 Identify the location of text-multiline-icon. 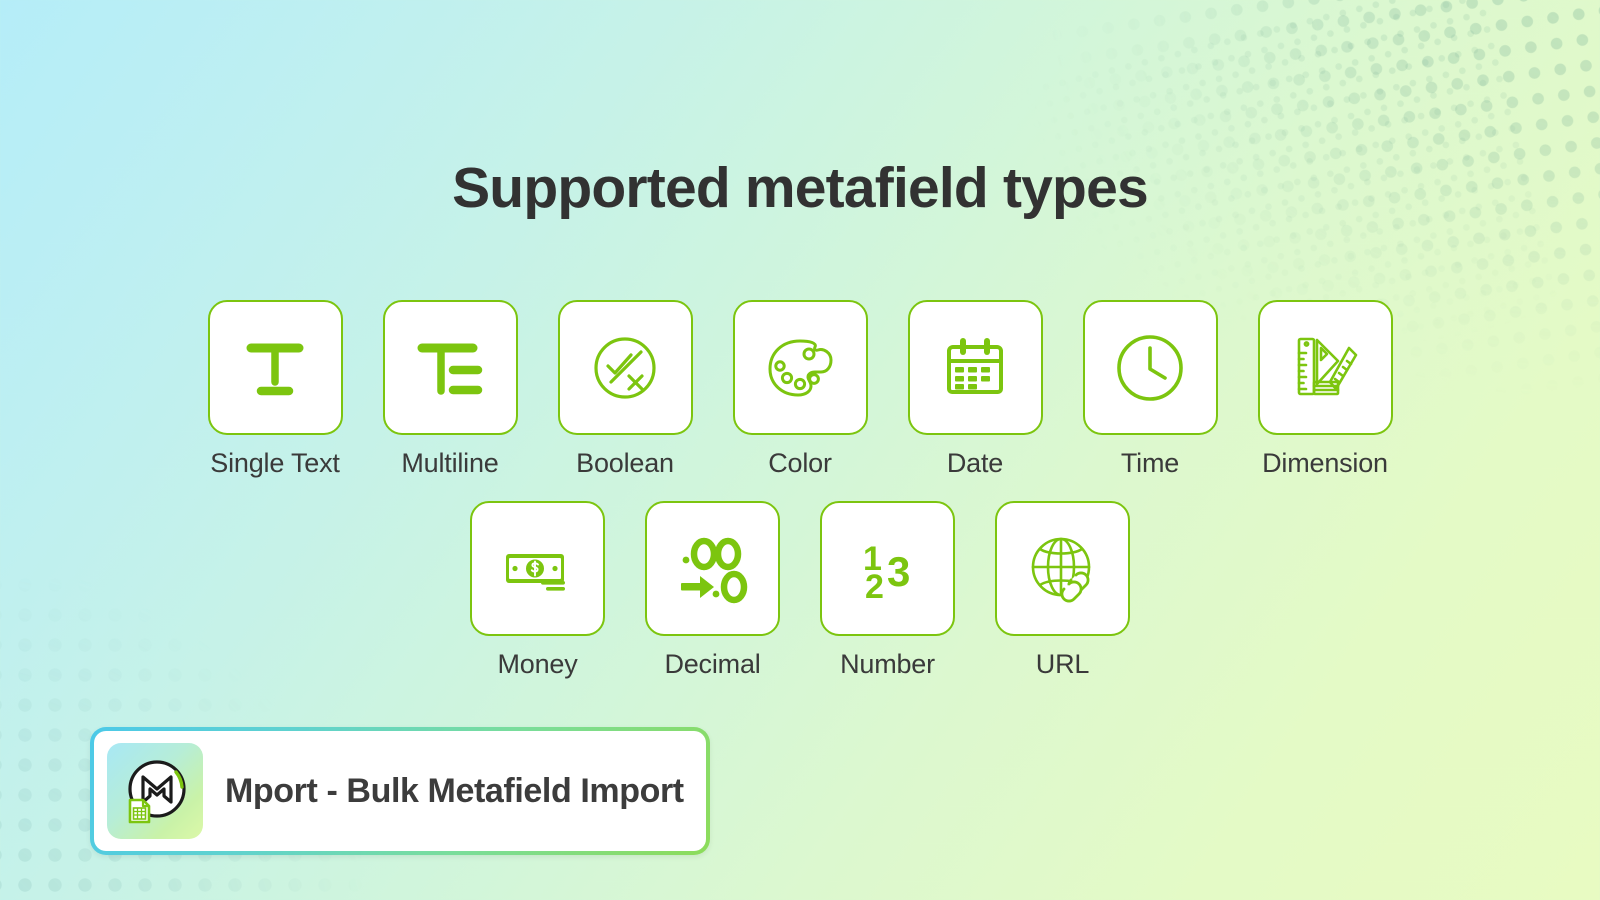
(450, 368).